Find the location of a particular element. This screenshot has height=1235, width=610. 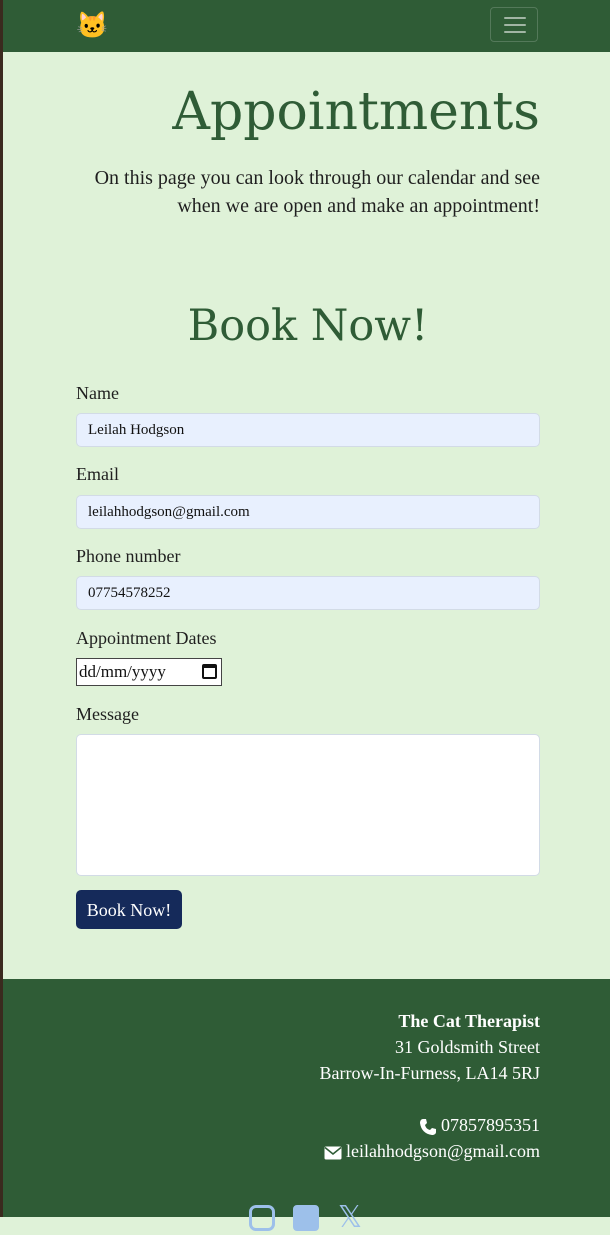

footer-email: leilahhodgson@gmail.com is located at coordinates (432, 1151).